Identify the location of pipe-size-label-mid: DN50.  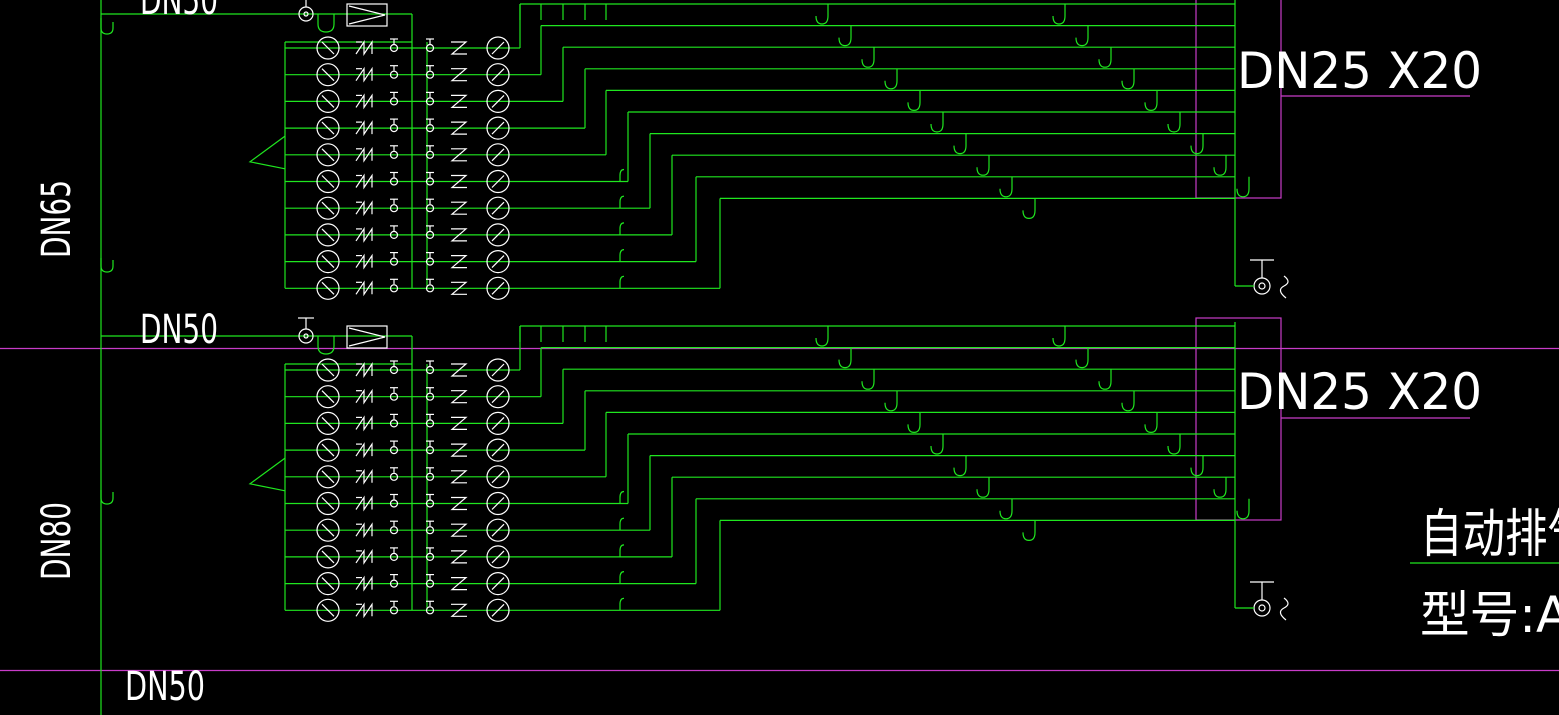
(179, 330).